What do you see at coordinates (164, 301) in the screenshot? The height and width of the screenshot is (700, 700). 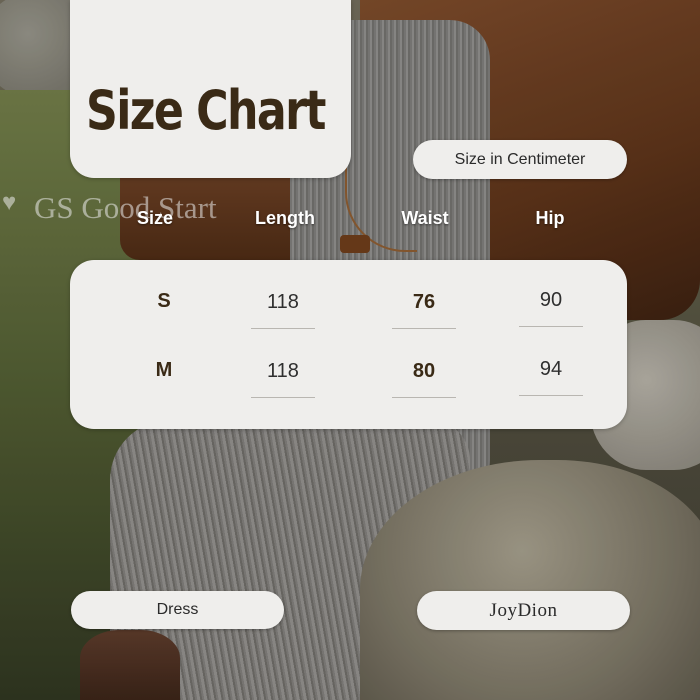 I see `table-cell-size: S` at bounding box center [164, 301].